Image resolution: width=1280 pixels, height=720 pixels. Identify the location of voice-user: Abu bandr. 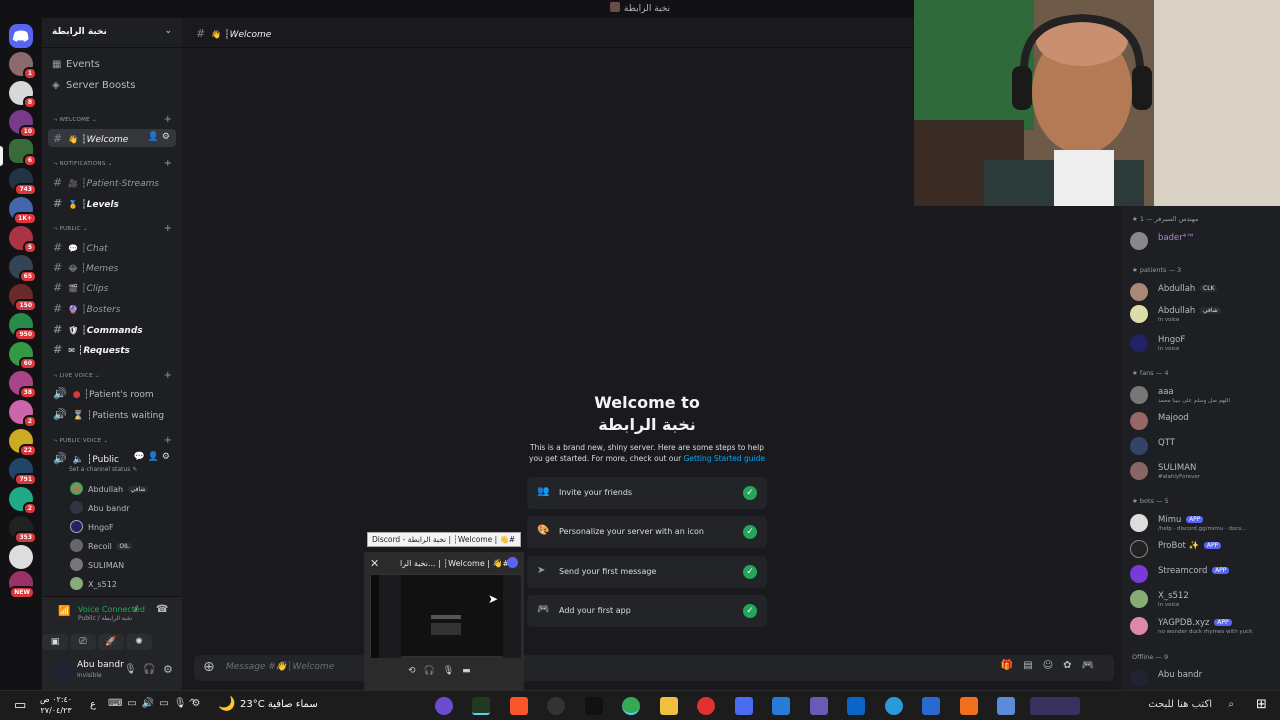
(100, 507).